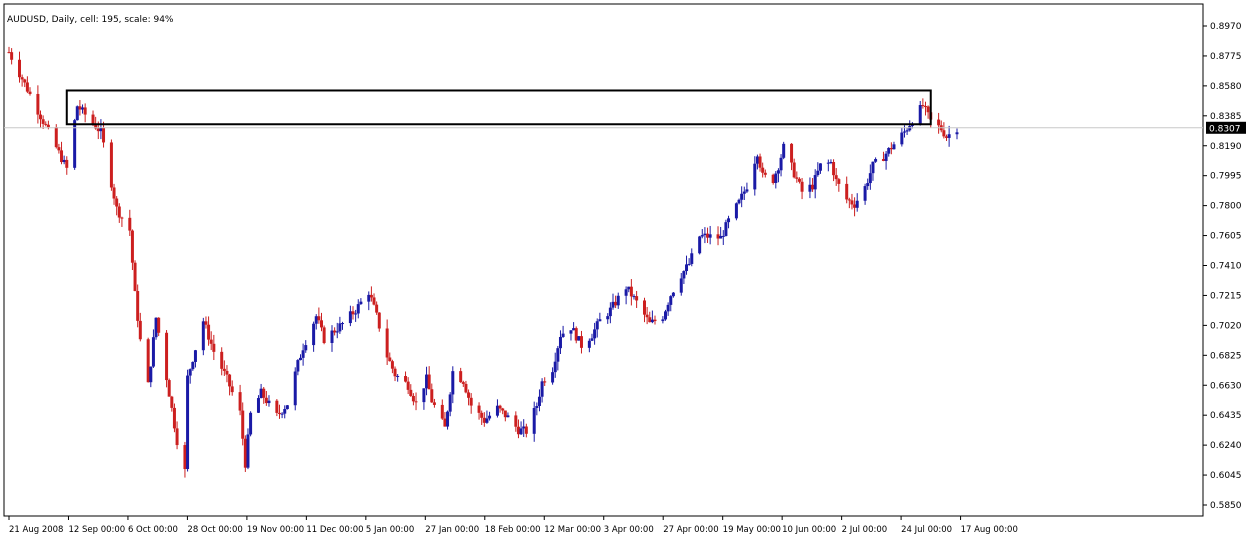 Image resolution: width=1247 pixels, height=543 pixels. What do you see at coordinates (1226, 57) in the screenshot?
I see `price-tick-label: 0.8775` at bounding box center [1226, 57].